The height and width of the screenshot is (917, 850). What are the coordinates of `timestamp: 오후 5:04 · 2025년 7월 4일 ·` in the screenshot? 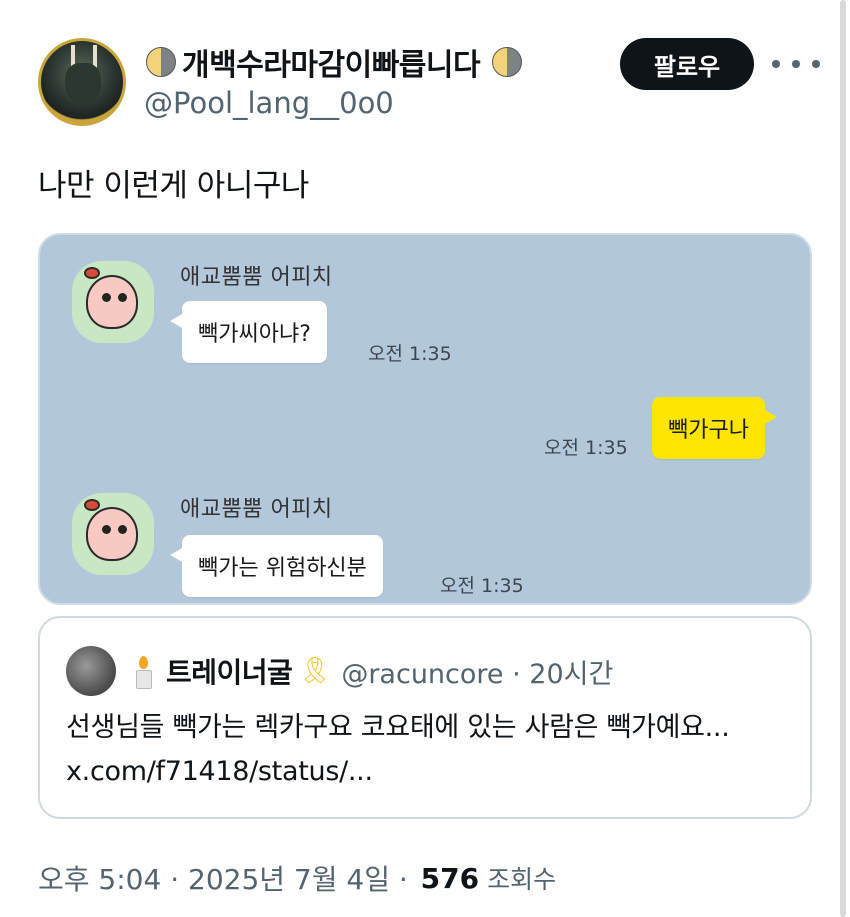 It's located at (227, 878).